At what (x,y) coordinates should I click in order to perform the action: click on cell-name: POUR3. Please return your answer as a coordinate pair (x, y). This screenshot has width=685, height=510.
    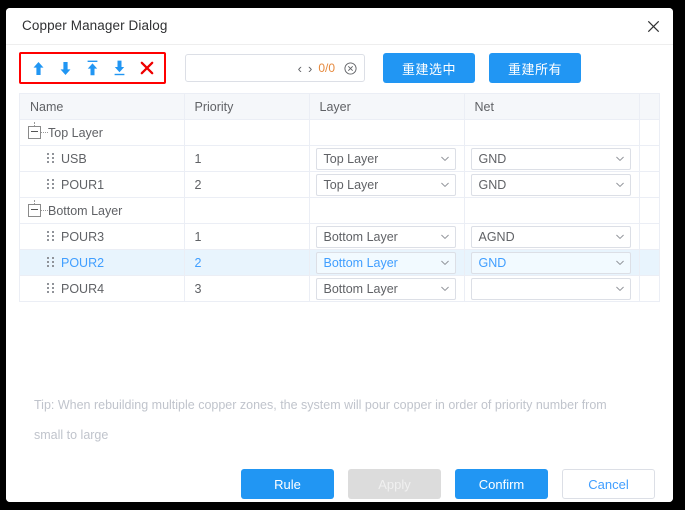
    Looking at the image, I should click on (102, 236).